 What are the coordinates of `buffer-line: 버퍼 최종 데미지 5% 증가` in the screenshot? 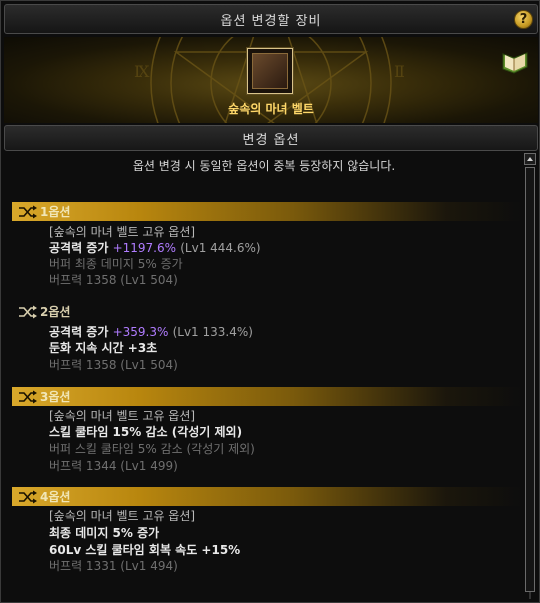 It's located at (116, 264).